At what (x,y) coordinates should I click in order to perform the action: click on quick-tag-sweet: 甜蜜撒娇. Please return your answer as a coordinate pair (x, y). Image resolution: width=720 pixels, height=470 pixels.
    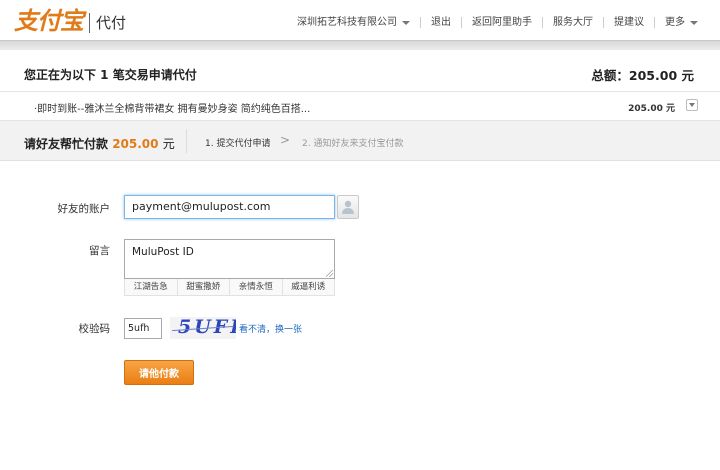
    Looking at the image, I should click on (204, 287).